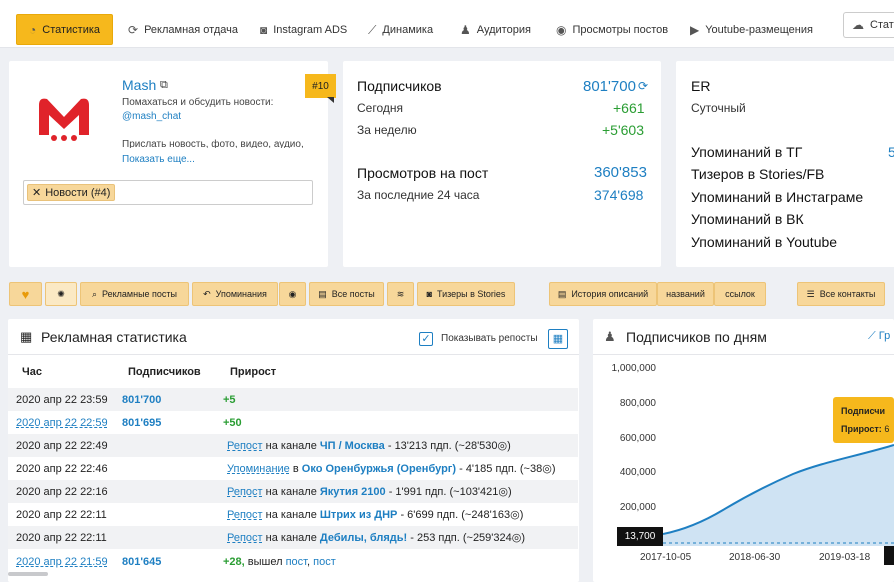 The width and height of the screenshot is (894, 582). Describe the element at coordinates (629, 108) in the screenshot. I see `today-value: +661` at that location.